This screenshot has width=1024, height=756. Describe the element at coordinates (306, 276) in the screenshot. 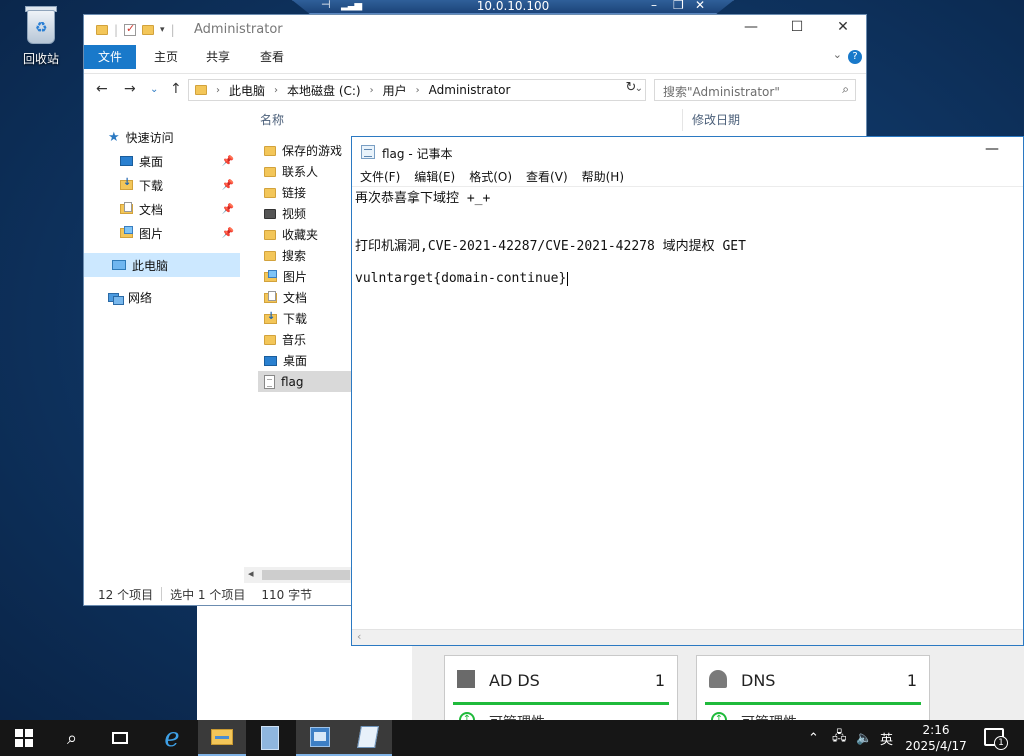

I see `list-item: 图片` at that location.